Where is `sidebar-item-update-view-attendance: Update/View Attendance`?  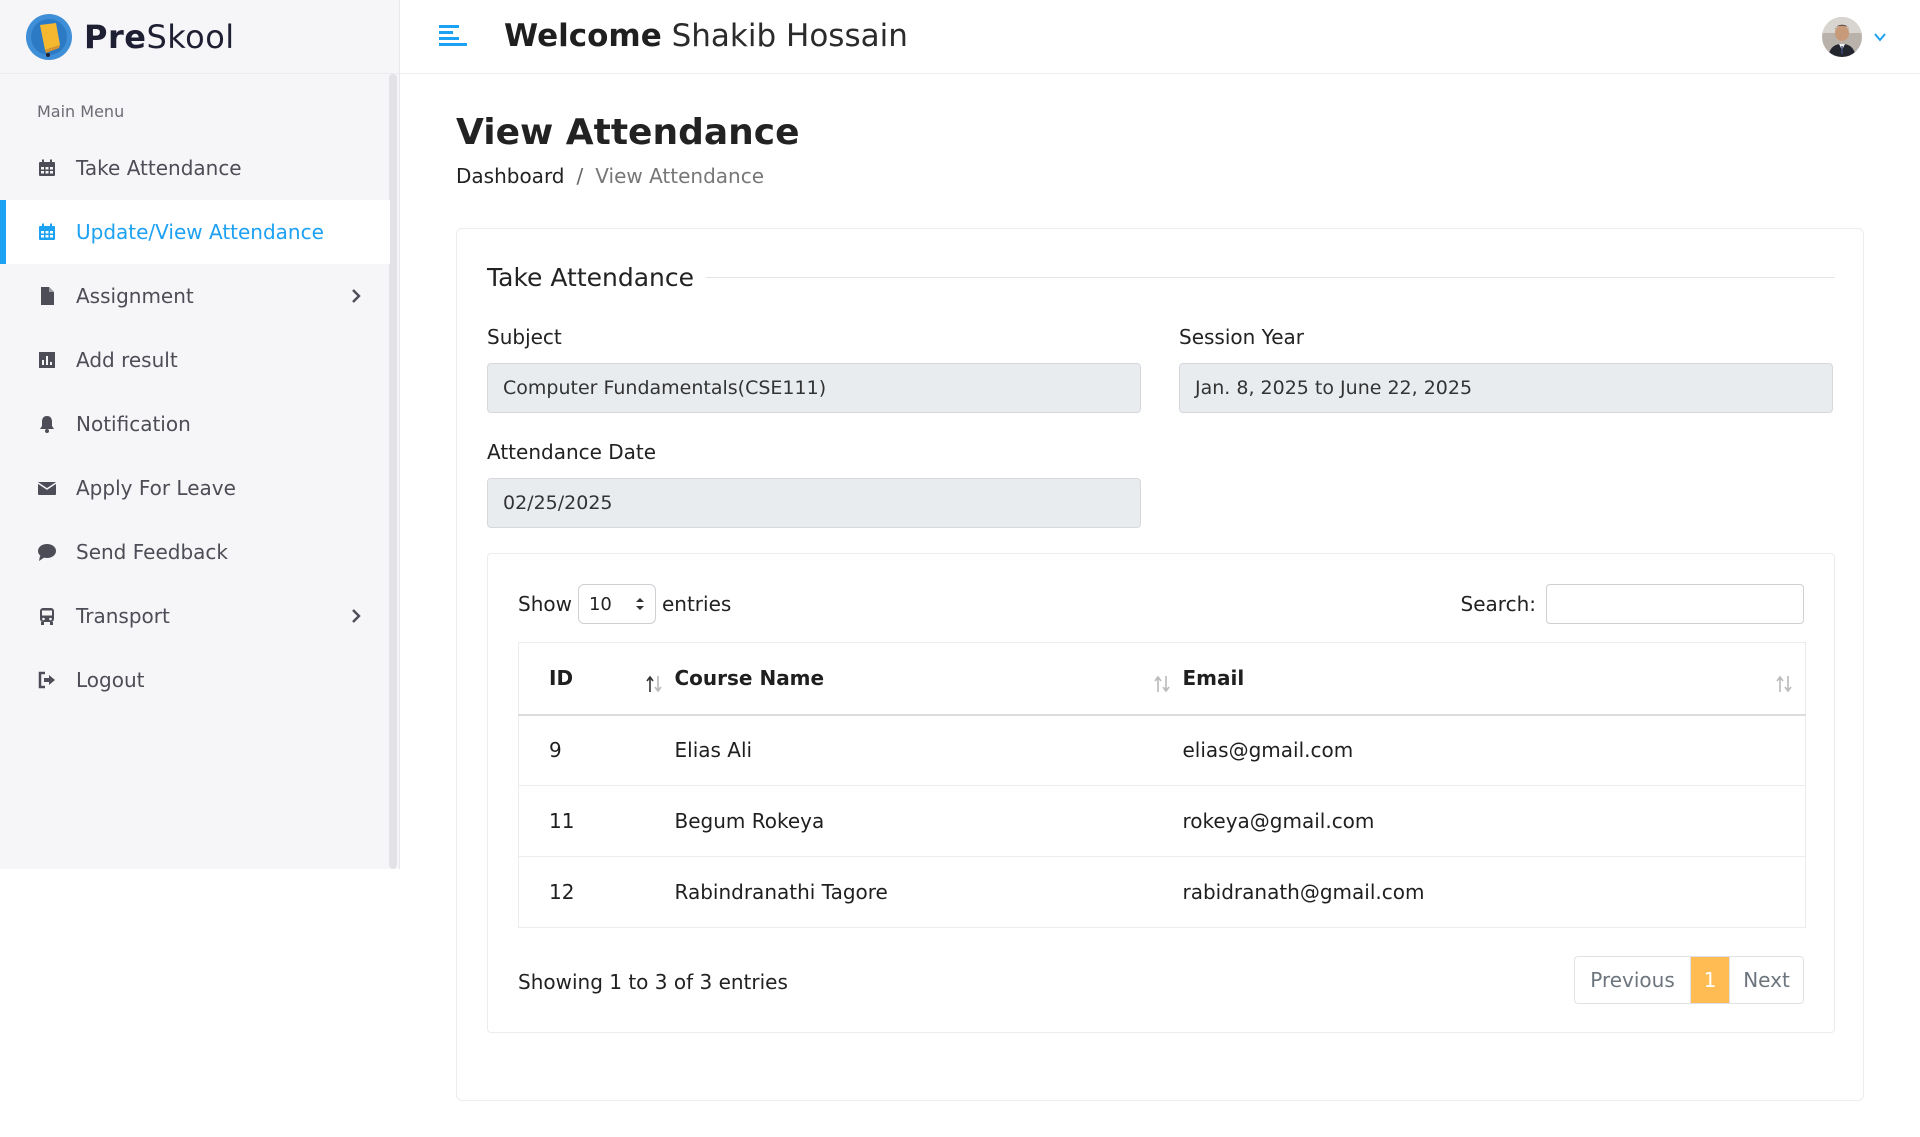
sidebar-item-update-view-attendance: Update/View Attendance is located at coordinates (195, 232).